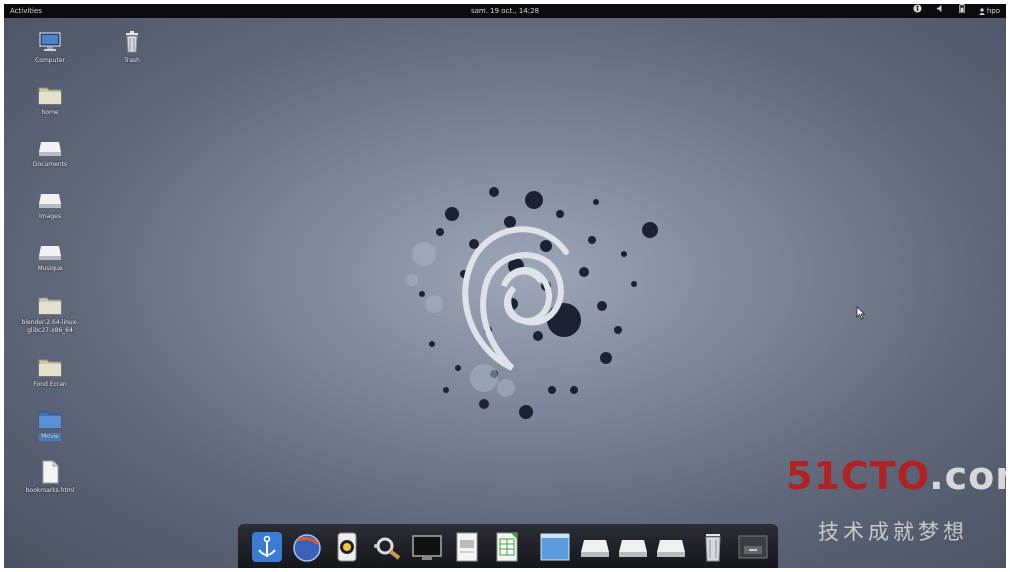  Describe the element at coordinates (50, 384) in the screenshot. I see `desktop-icon-label: Fond Ecran` at that location.